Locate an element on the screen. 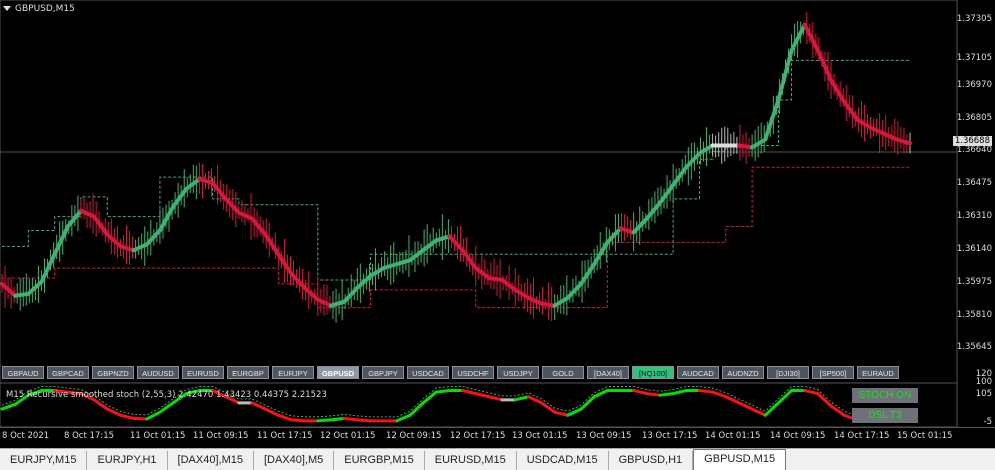  time-tick-label: 11 Oct 01:15 is located at coordinates (158, 436).